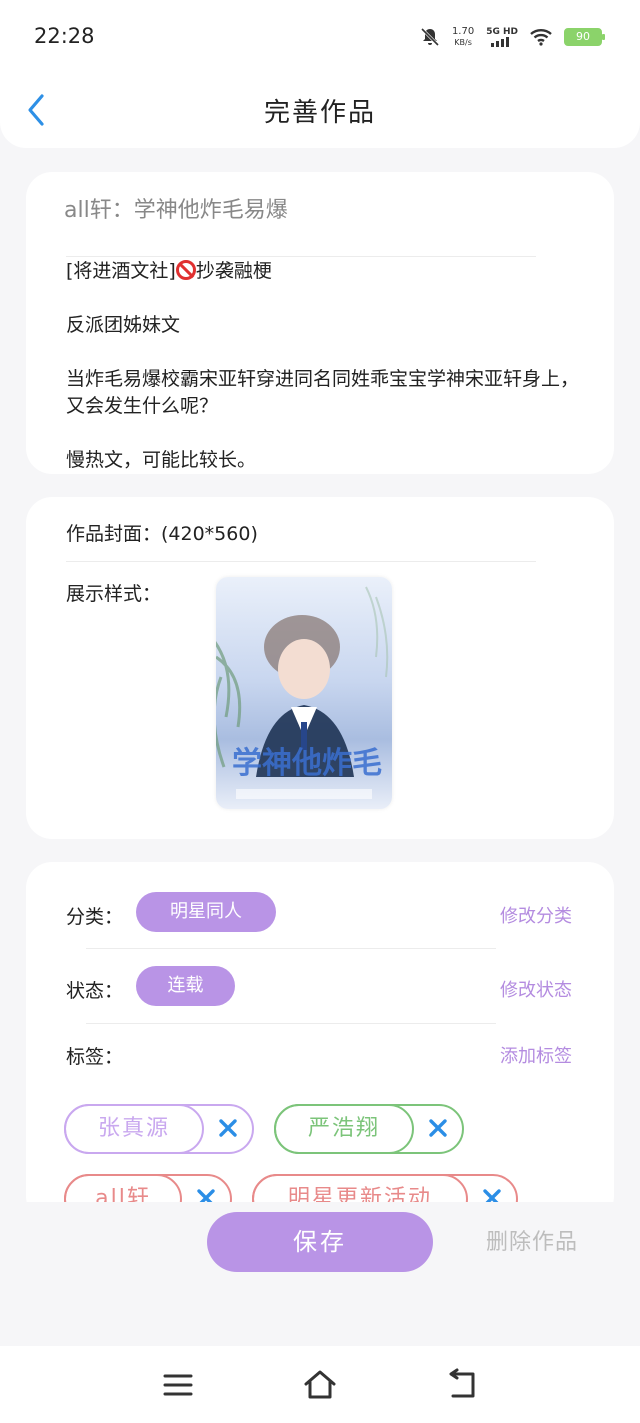  What do you see at coordinates (462, 1385) in the screenshot?
I see `back-icon` at bounding box center [462, 1385].